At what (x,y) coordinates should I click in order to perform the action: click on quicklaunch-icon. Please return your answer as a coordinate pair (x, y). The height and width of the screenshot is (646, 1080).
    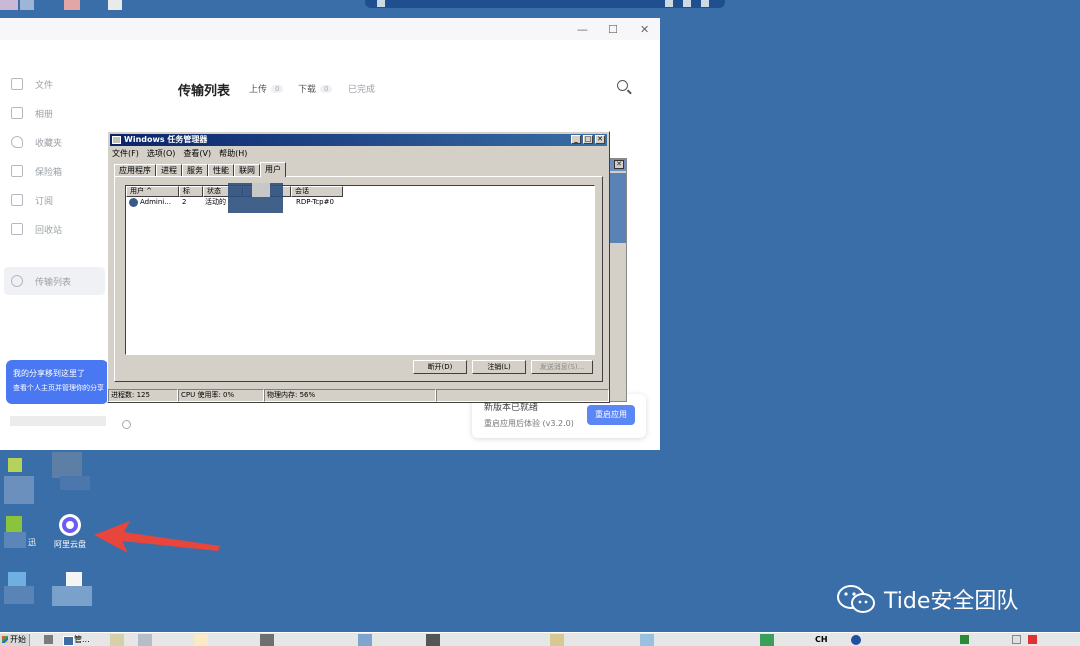
    Looking at the image, I should click on (48, 639).